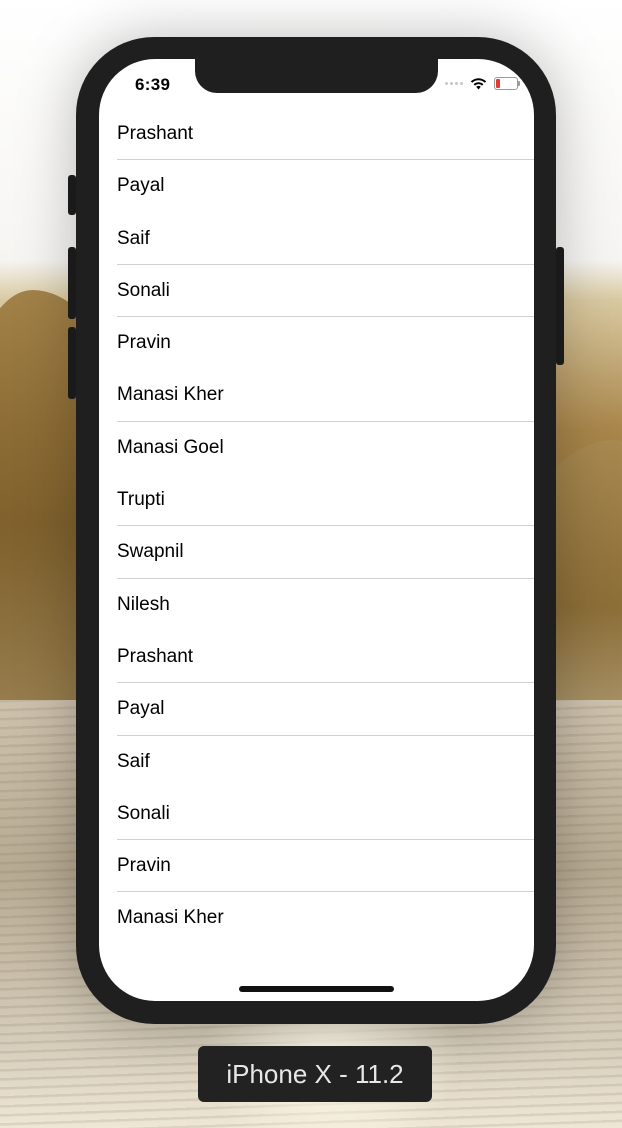 Image resolution: width=622 pixels, height=1128 pixels. I want to click on power-button, so click(560, 306).